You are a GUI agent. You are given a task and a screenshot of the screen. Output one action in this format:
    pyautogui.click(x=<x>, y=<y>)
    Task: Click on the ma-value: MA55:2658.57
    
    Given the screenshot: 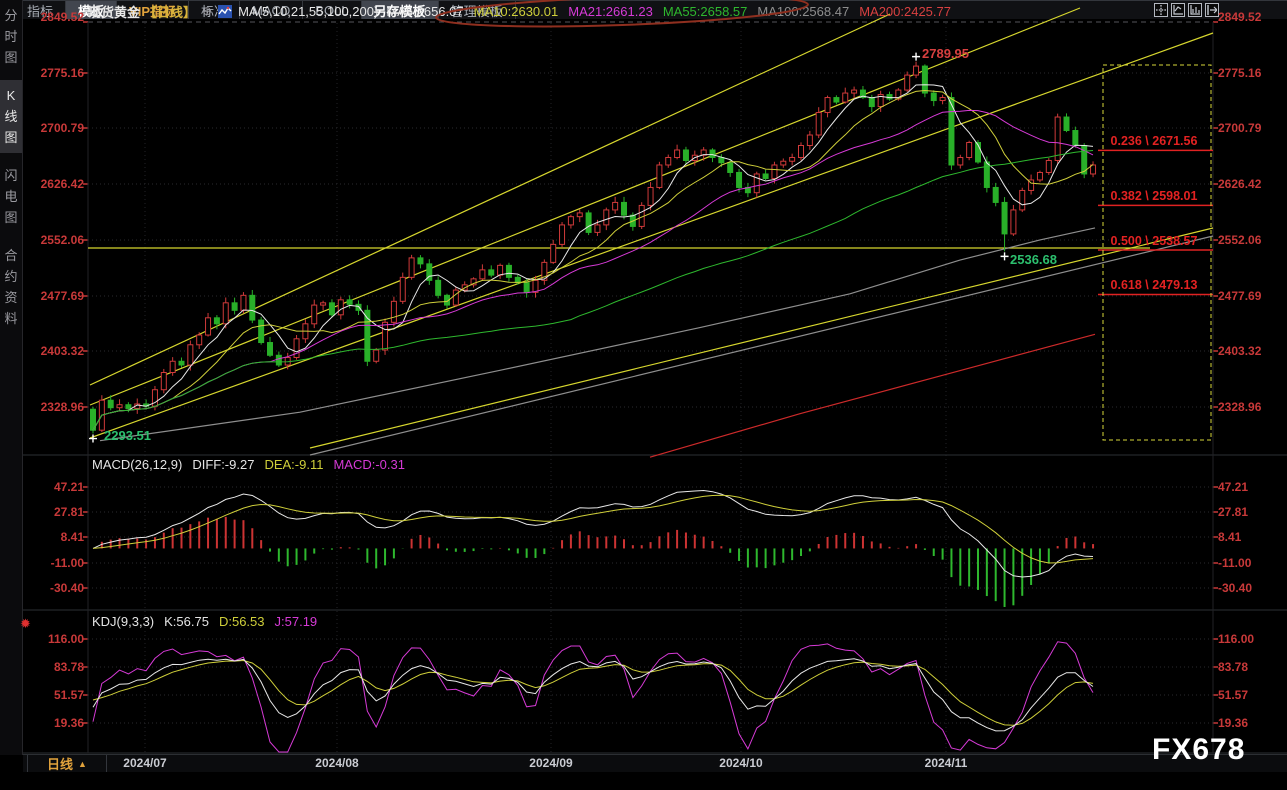 What is the action you would take?
    pyautogui.click(x=705, y=11)
    